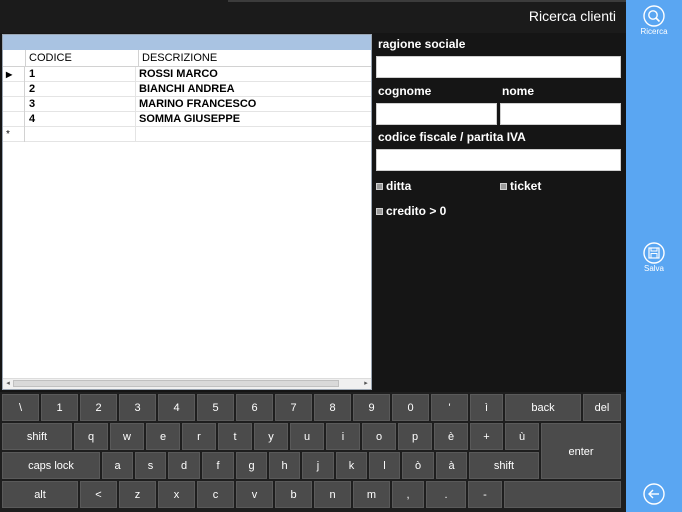 The height and width of the screenshot is (512, 682). Describe the element at coordinates (255, 58) in the screenshot. I see `column-header-descrizione: DESCRIZIONE` at that location.